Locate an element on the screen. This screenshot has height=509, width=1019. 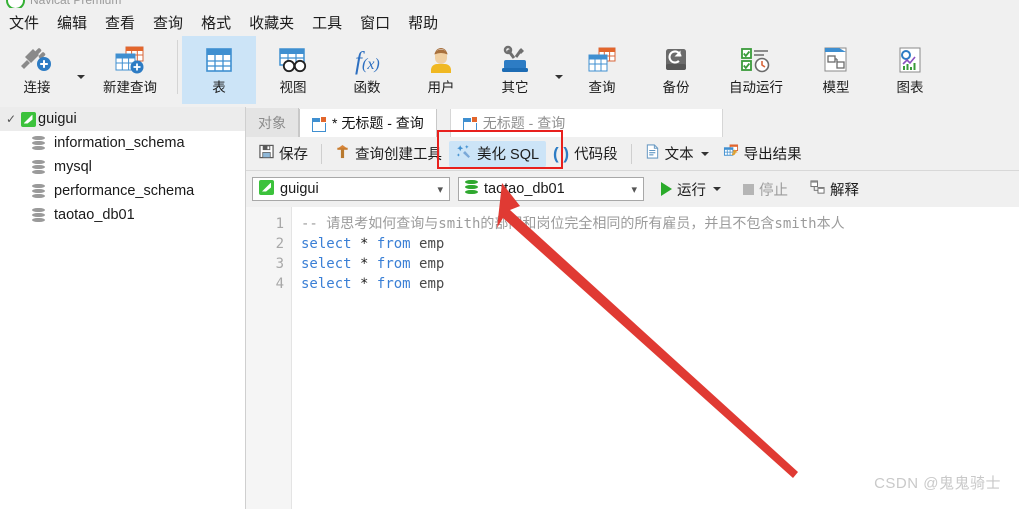
ribbon-user-button: 用户 is located at coordinates (441, 70).